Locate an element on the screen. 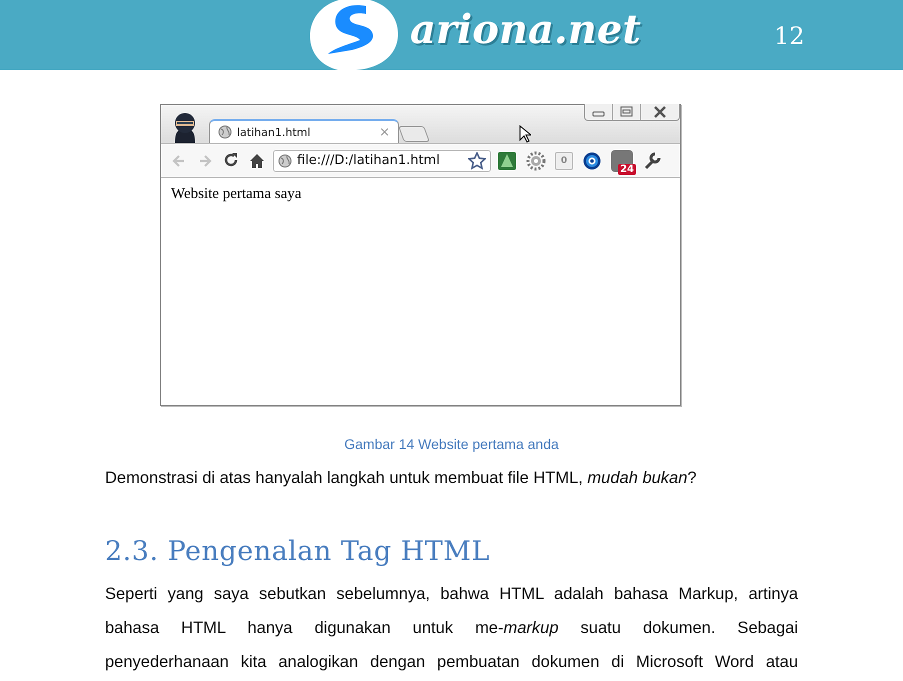  browser-tab: latihan1.html × is located at coordinates (304, 131).